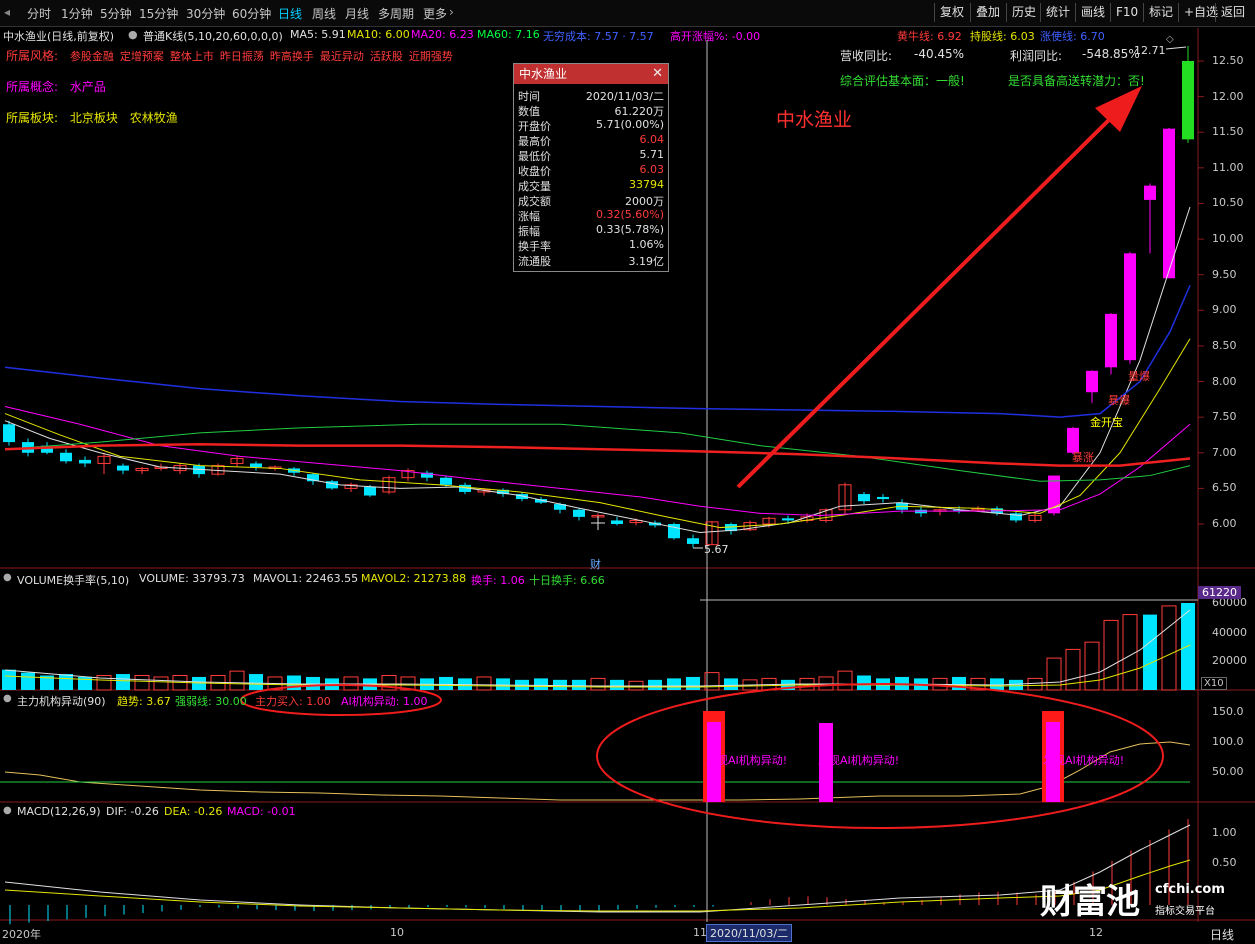  Describe the element at coordinates (193, 811) in the screenshot. I see `dea-value: DEA: -0.26` at that location.